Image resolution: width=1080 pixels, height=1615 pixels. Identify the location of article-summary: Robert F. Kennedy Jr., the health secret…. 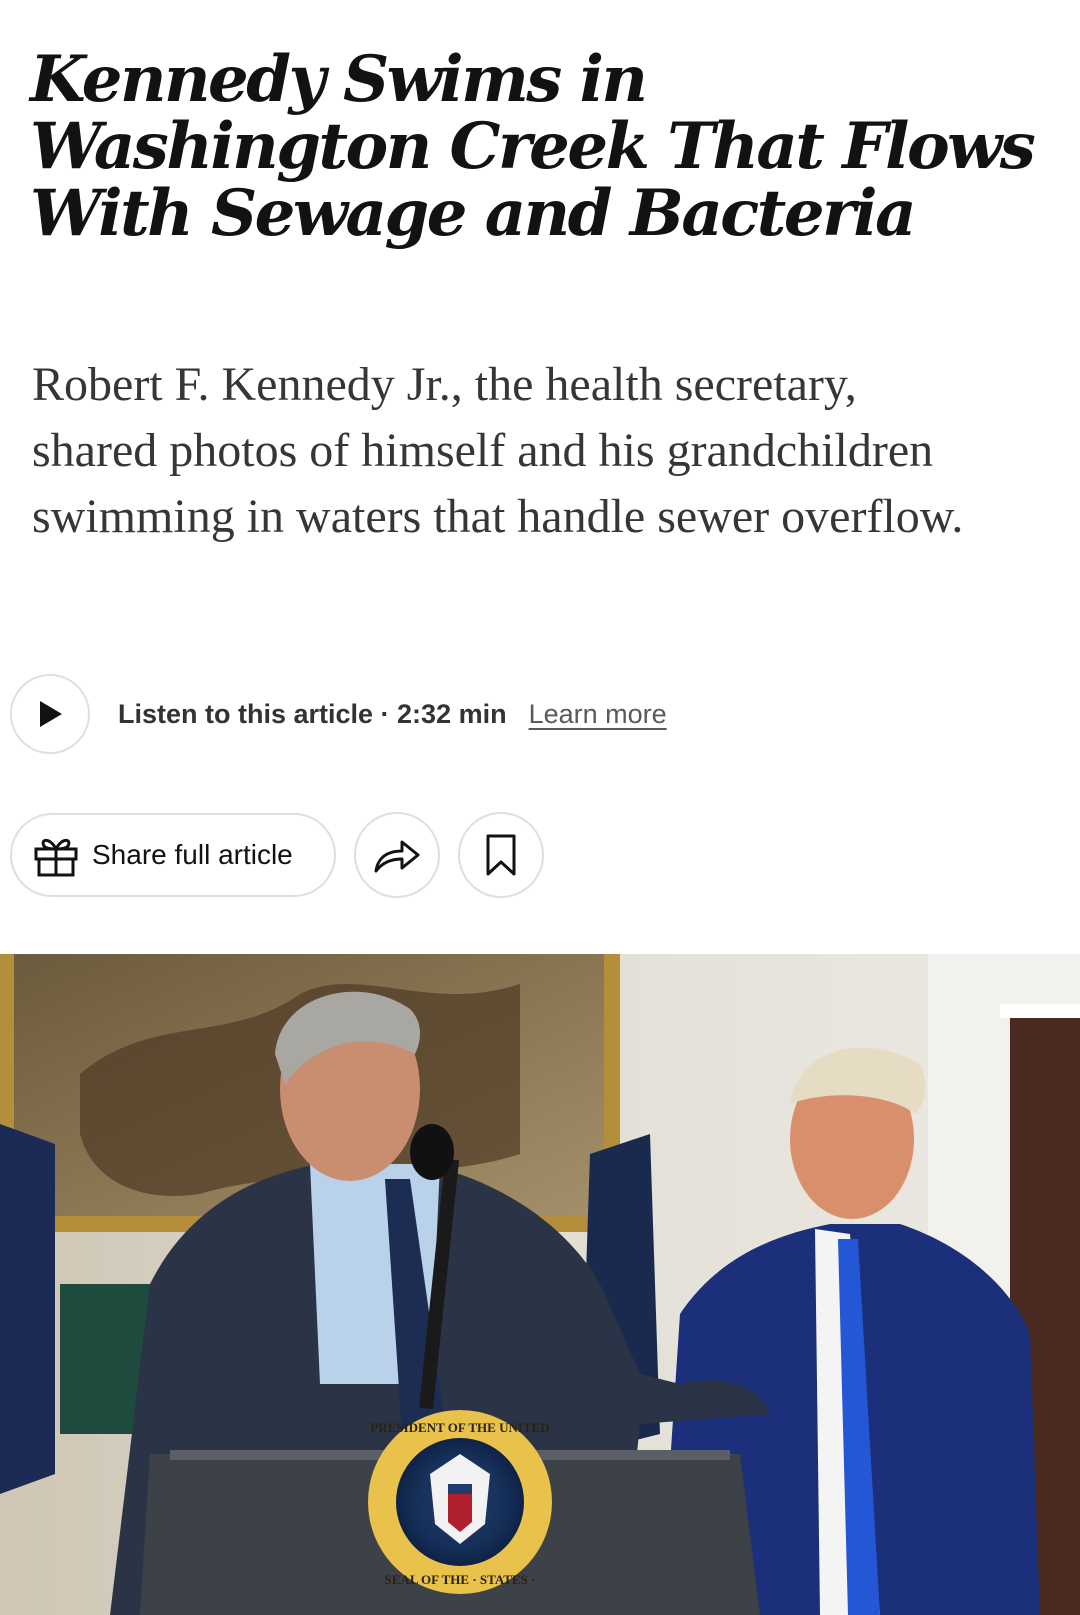
(498, 450).